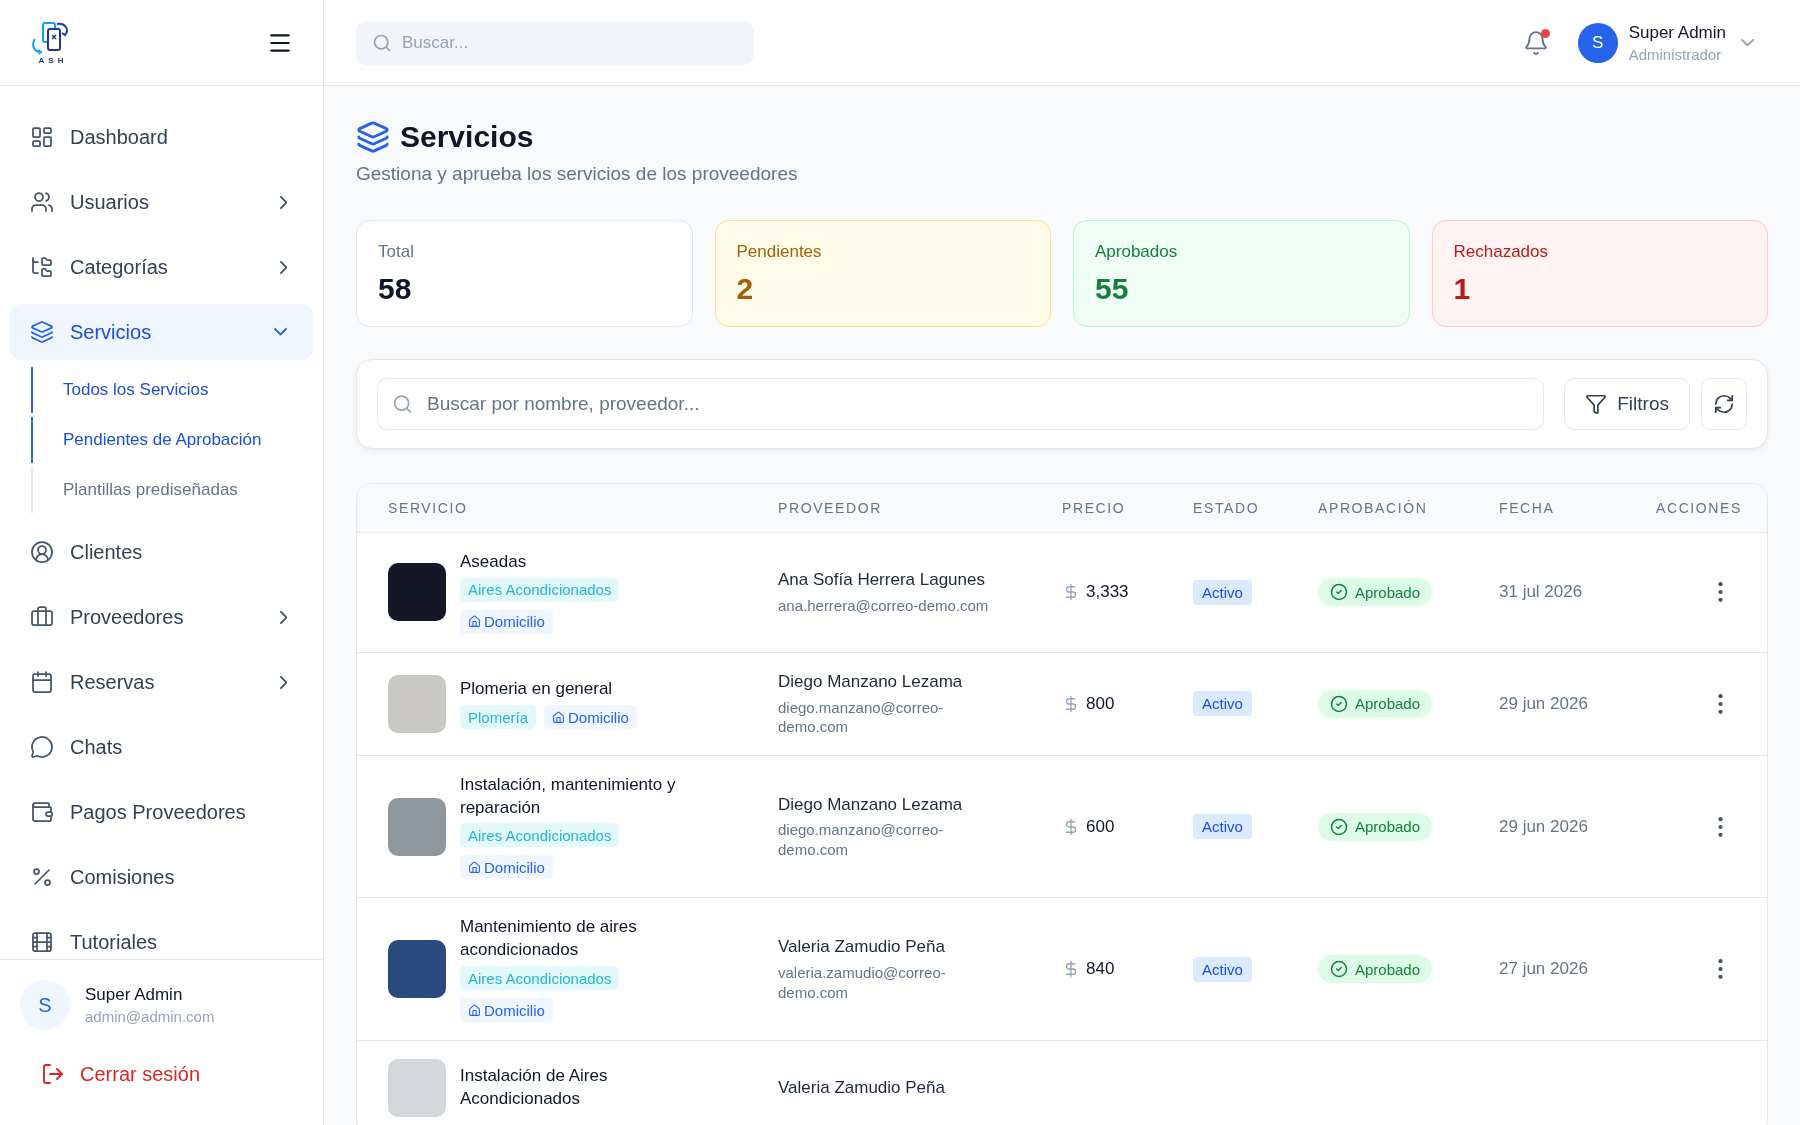 The image size is (1800, 1125). Describe the element at coordinates (42, 682) in the screenshot. I see `calendar-icon` at that location.